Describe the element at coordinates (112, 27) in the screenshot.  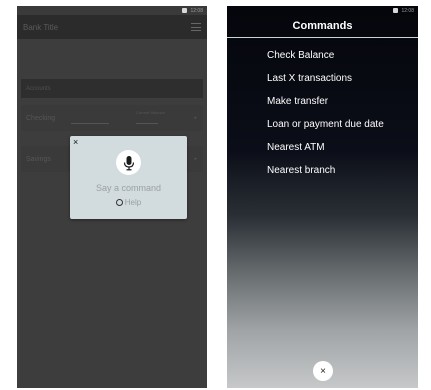
I see `app-bar: Bank Title` at that location.